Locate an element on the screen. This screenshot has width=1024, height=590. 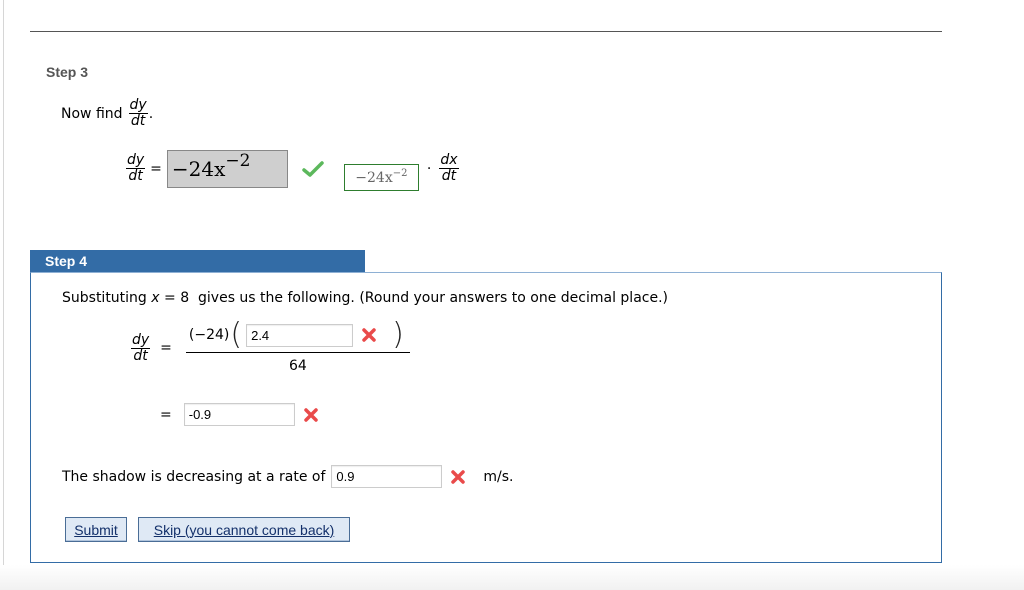
skip-button: Skip (you cannot come back) is located at coordinates (244, 529).